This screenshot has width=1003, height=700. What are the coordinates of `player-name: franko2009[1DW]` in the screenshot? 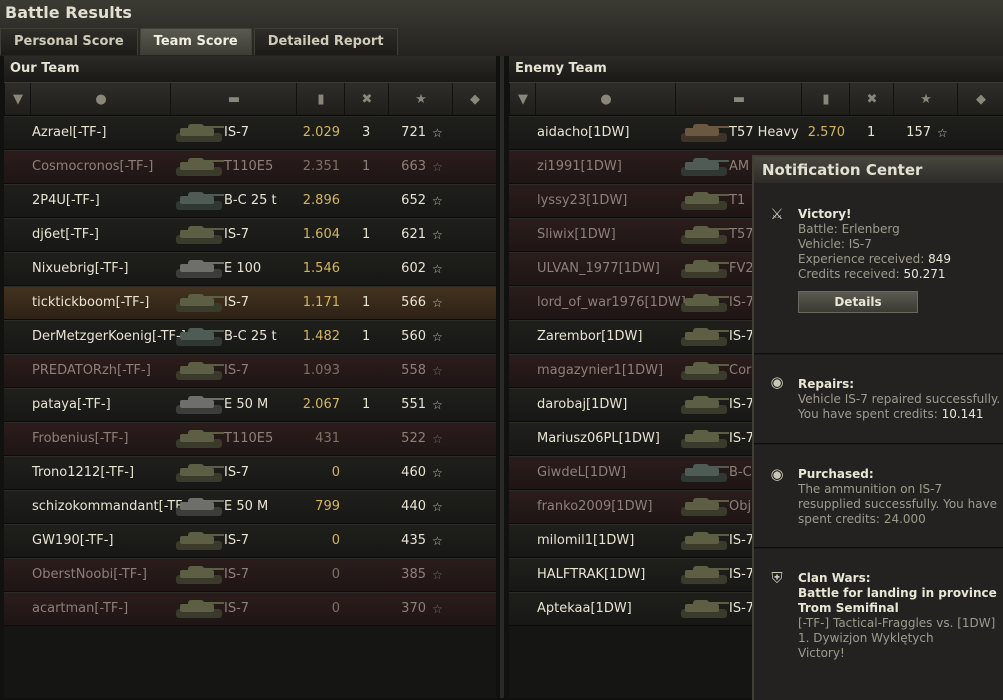 It's located at (595, 506).